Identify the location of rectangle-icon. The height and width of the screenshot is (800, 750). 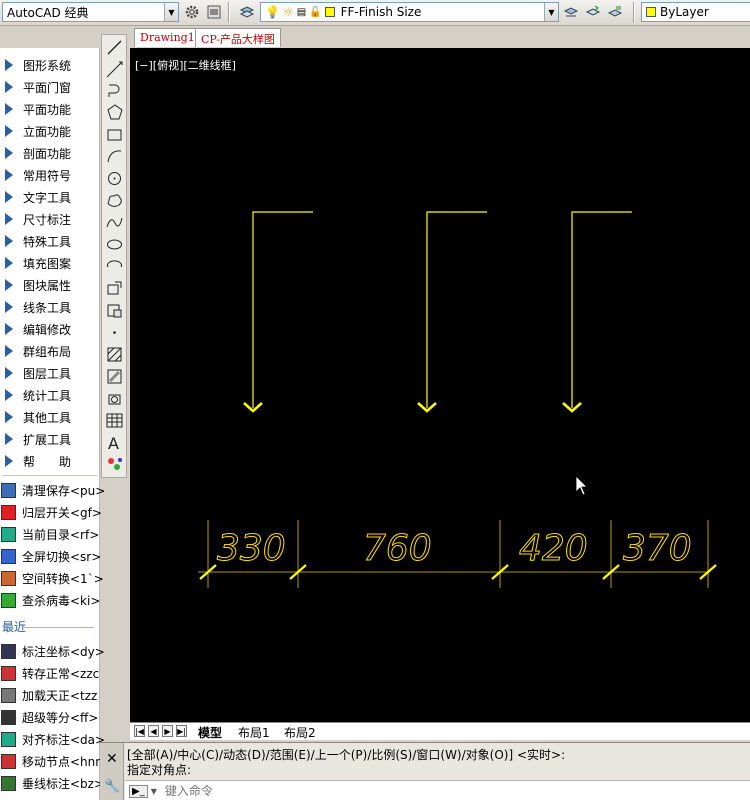
(114, 134).